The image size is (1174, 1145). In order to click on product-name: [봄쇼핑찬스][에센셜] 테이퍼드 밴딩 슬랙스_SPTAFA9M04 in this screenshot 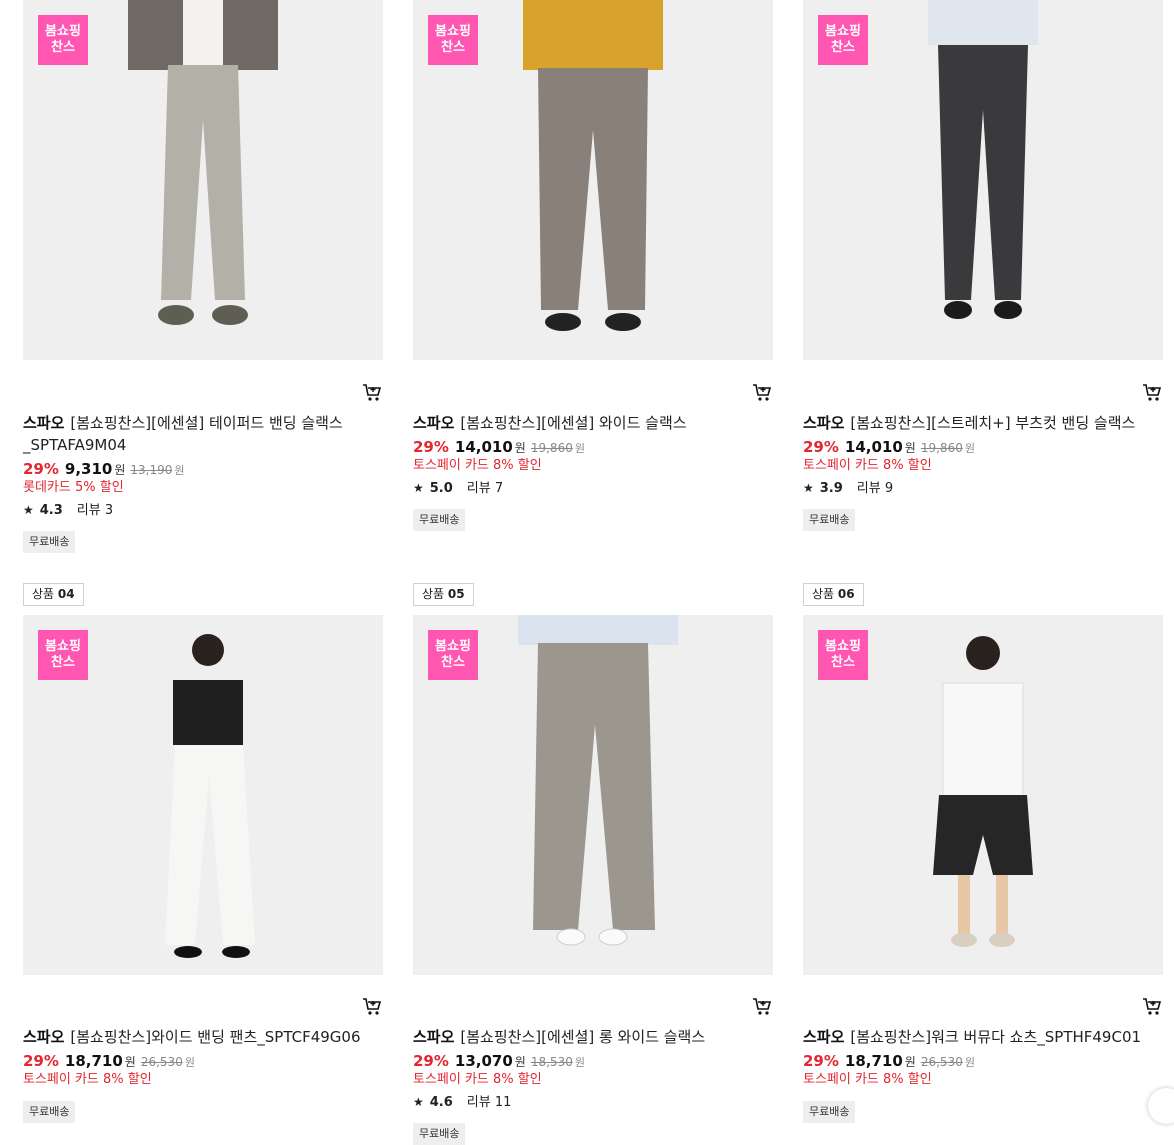, I will do `click(183, 434)`.